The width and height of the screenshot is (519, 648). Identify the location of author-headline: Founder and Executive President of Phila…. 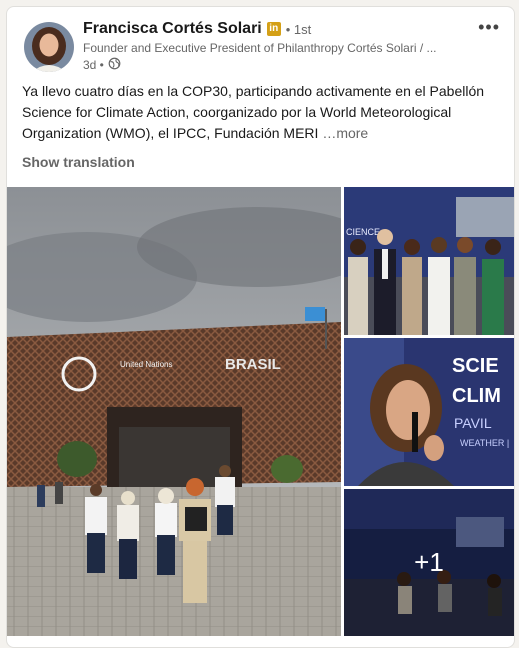
(260, 48).